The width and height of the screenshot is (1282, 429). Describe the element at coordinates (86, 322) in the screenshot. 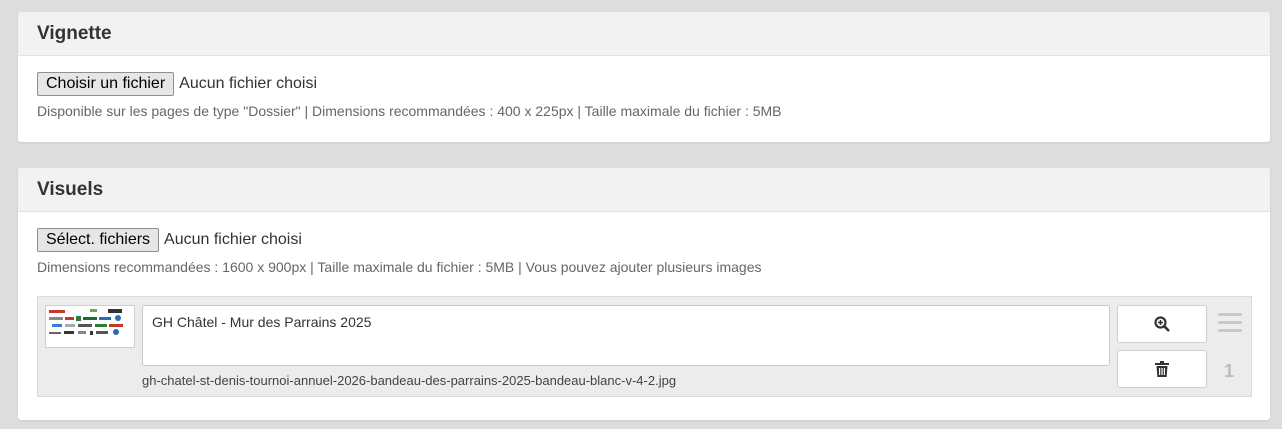

I see `thumbnail-logos-image` at that location.